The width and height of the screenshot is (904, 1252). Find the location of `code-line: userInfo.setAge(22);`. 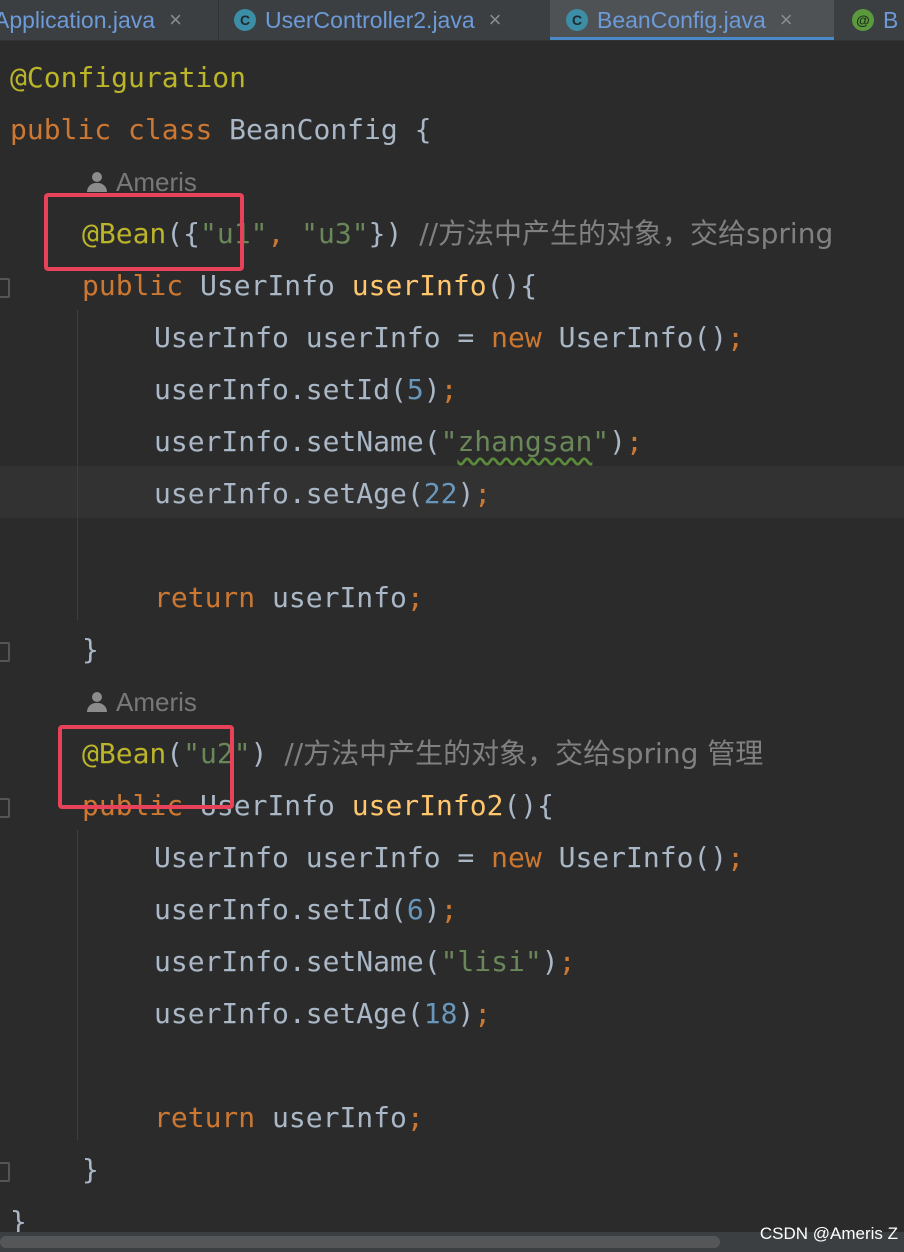

code-line: userInfo.setAge(22); is located at coordinates (322, 494).